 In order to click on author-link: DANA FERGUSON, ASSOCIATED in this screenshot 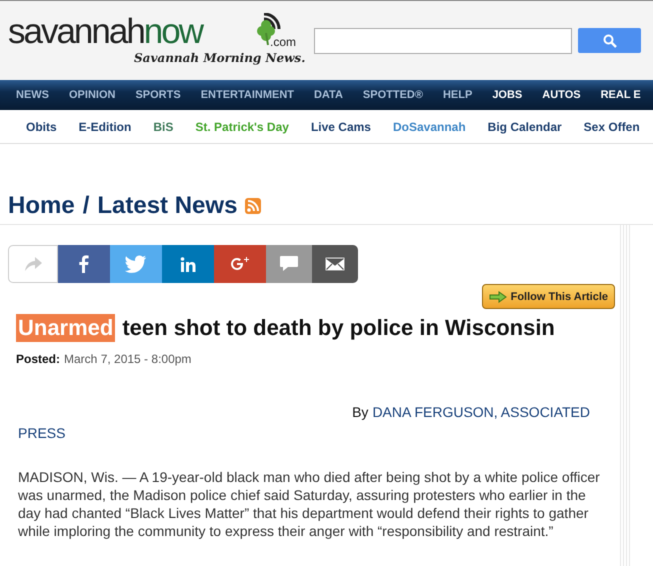, I will do `click(481, 412)`.